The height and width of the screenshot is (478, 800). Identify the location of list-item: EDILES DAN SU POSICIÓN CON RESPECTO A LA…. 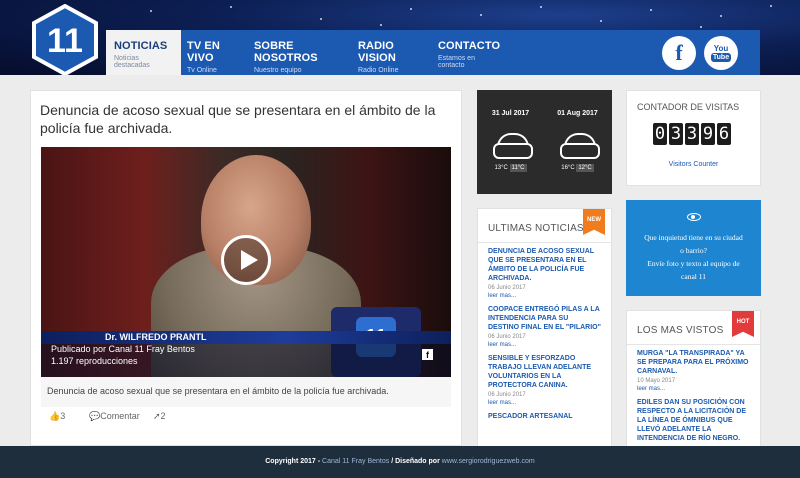
(693, 420).